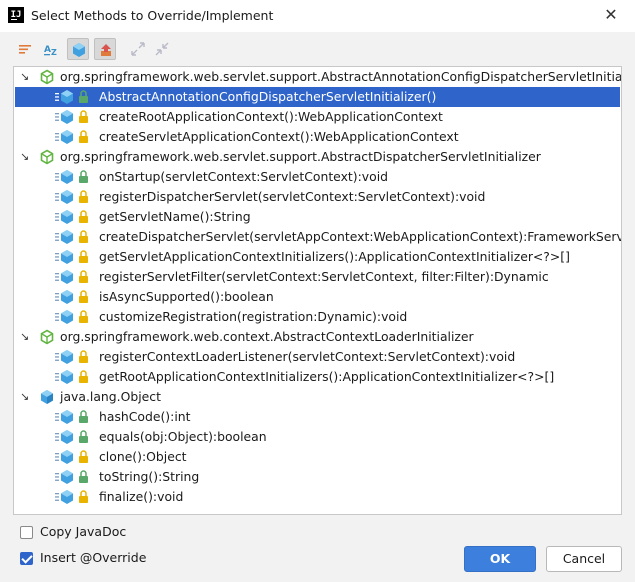  What do you see at coordinates (26, 532) in the screenshot?
I see `copy-javadoc-checkbox` at bounding box center [26, 532].